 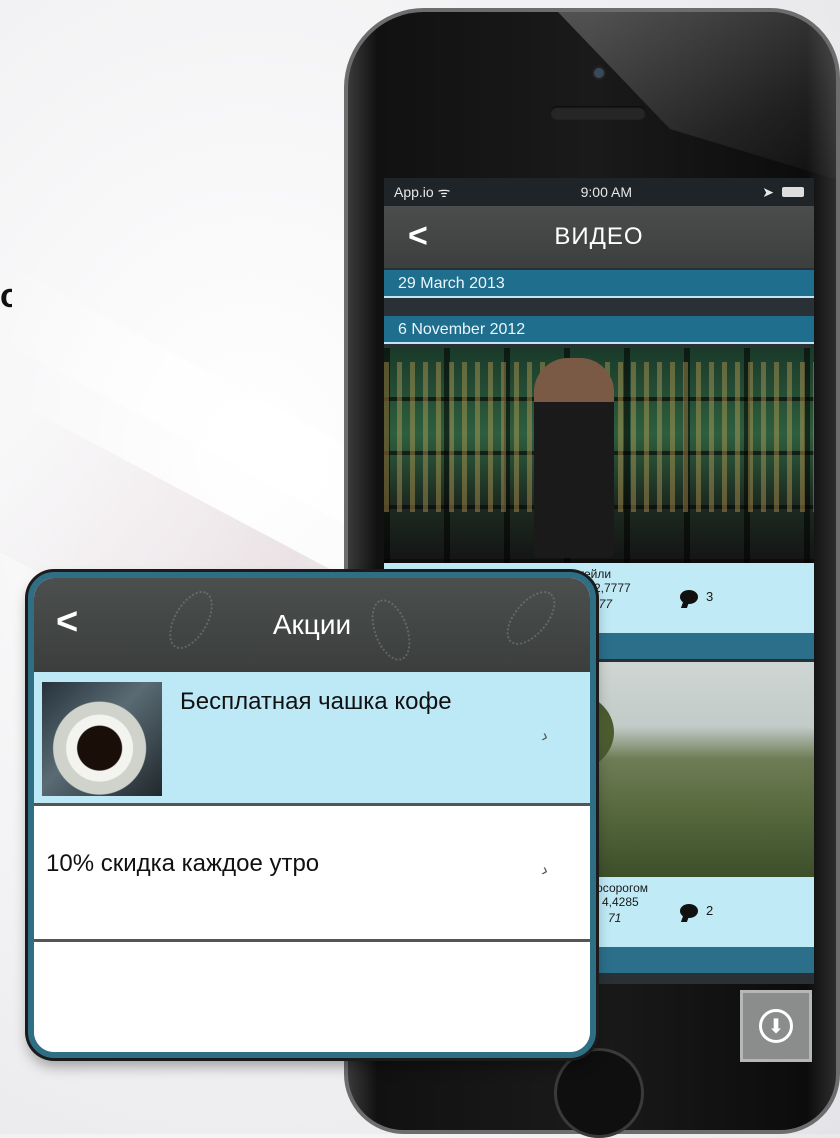 What do you see at coordinates (599, 73) in the screenshot?
I see `front-camera` at bounding box center [599, 73].